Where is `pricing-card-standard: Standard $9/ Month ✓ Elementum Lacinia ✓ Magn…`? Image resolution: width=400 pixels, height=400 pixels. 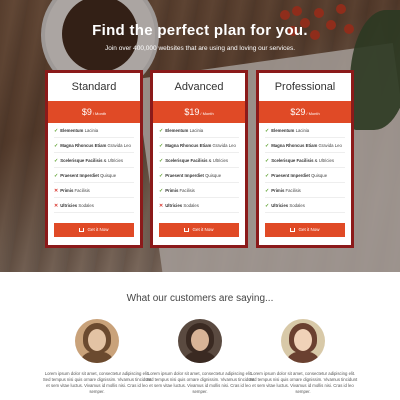 pricing-card-standard: Standard $9/ Month ✓ Elementum Lacinia ✓ Magn… is located at coordinates (94, 159).